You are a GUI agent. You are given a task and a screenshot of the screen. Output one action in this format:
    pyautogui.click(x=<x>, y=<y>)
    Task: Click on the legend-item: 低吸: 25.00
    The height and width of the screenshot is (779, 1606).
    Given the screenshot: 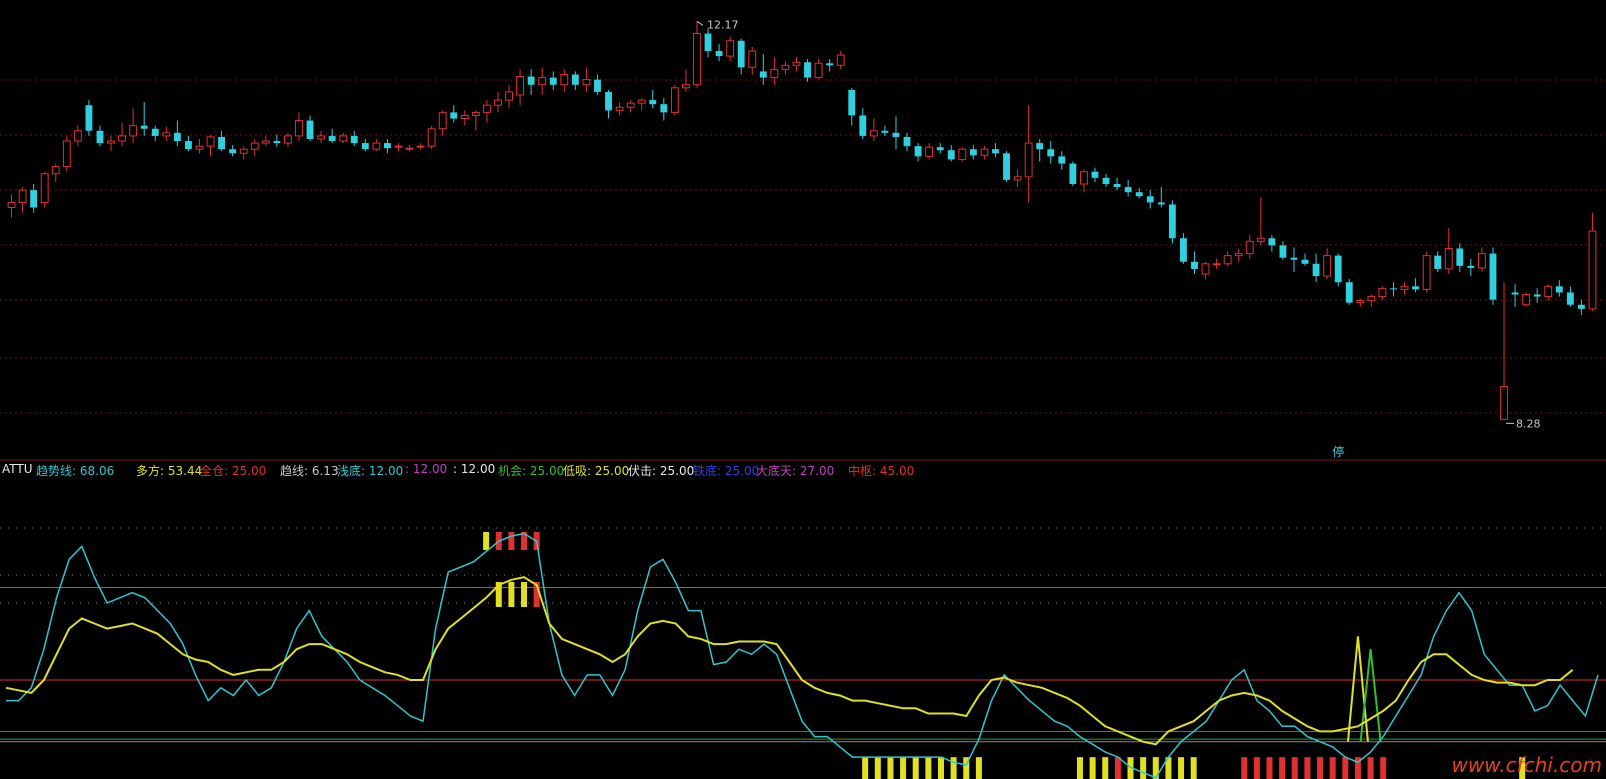 What is the action you would take?
    pyautogui.click(x=596, y=471)
    